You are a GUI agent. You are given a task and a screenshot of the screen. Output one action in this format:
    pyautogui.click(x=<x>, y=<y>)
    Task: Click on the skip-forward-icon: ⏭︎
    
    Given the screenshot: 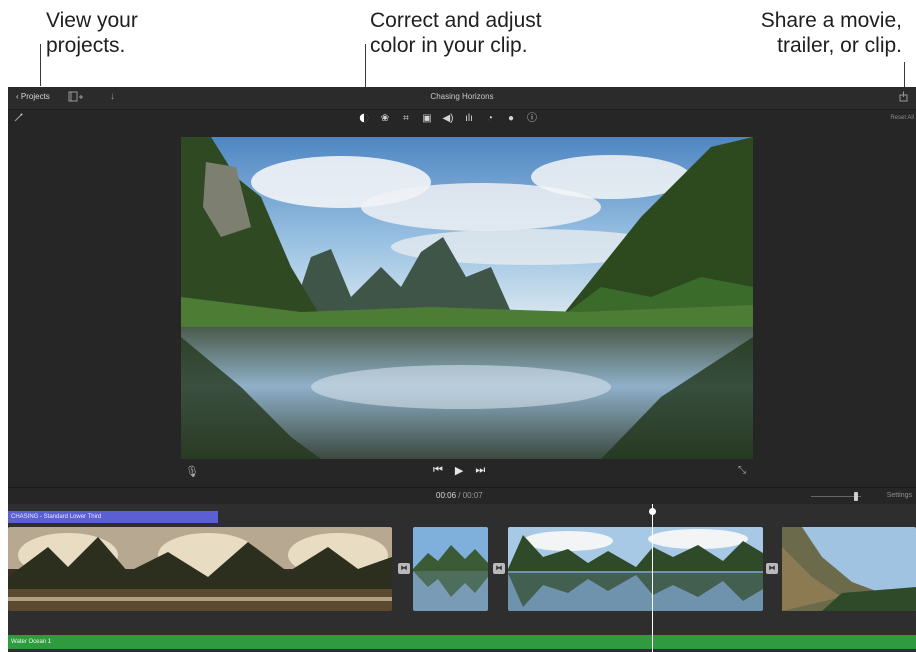 What is the action you would take?
    pyautogui.click(x=480, y=470)
    